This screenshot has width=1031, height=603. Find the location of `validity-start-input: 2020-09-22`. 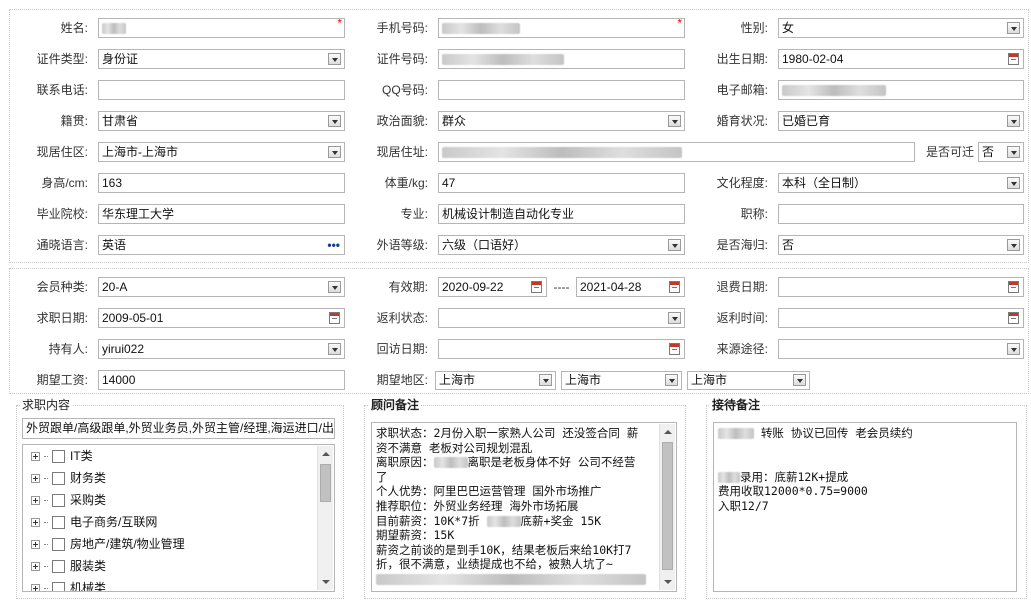

validity-start-input: 2020-09-22 is located at coordinates (492, 287).